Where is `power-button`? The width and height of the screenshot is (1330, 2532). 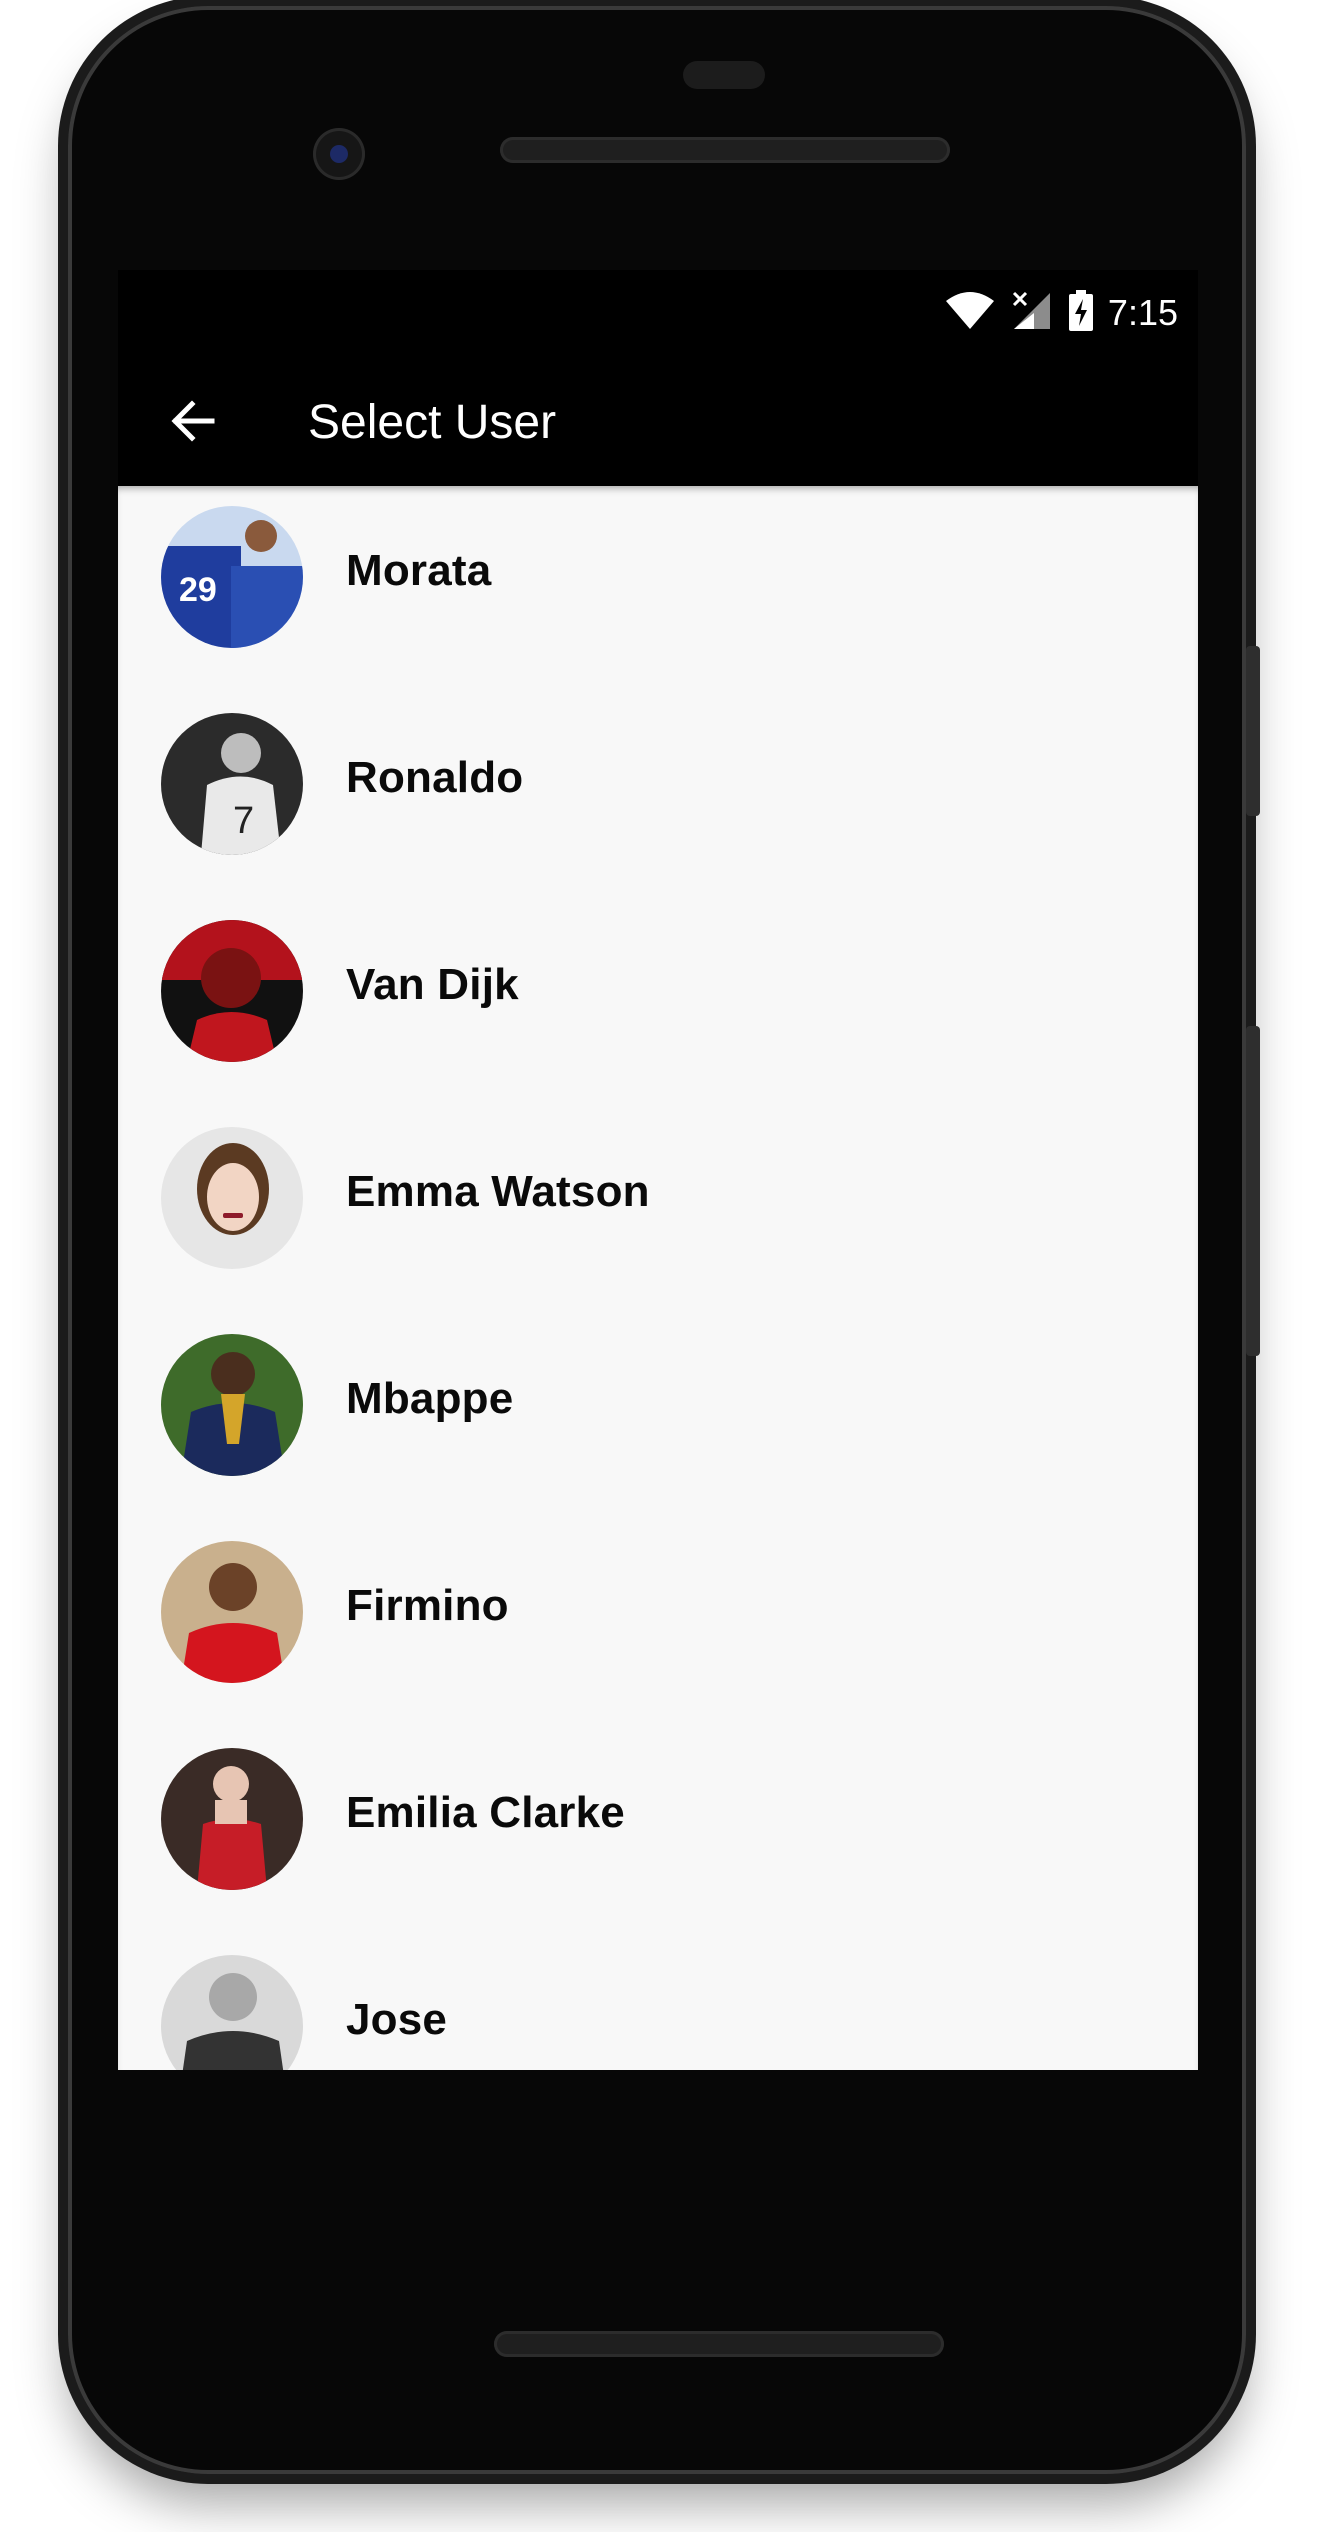
power-button is located at coordinates (1253, 731).